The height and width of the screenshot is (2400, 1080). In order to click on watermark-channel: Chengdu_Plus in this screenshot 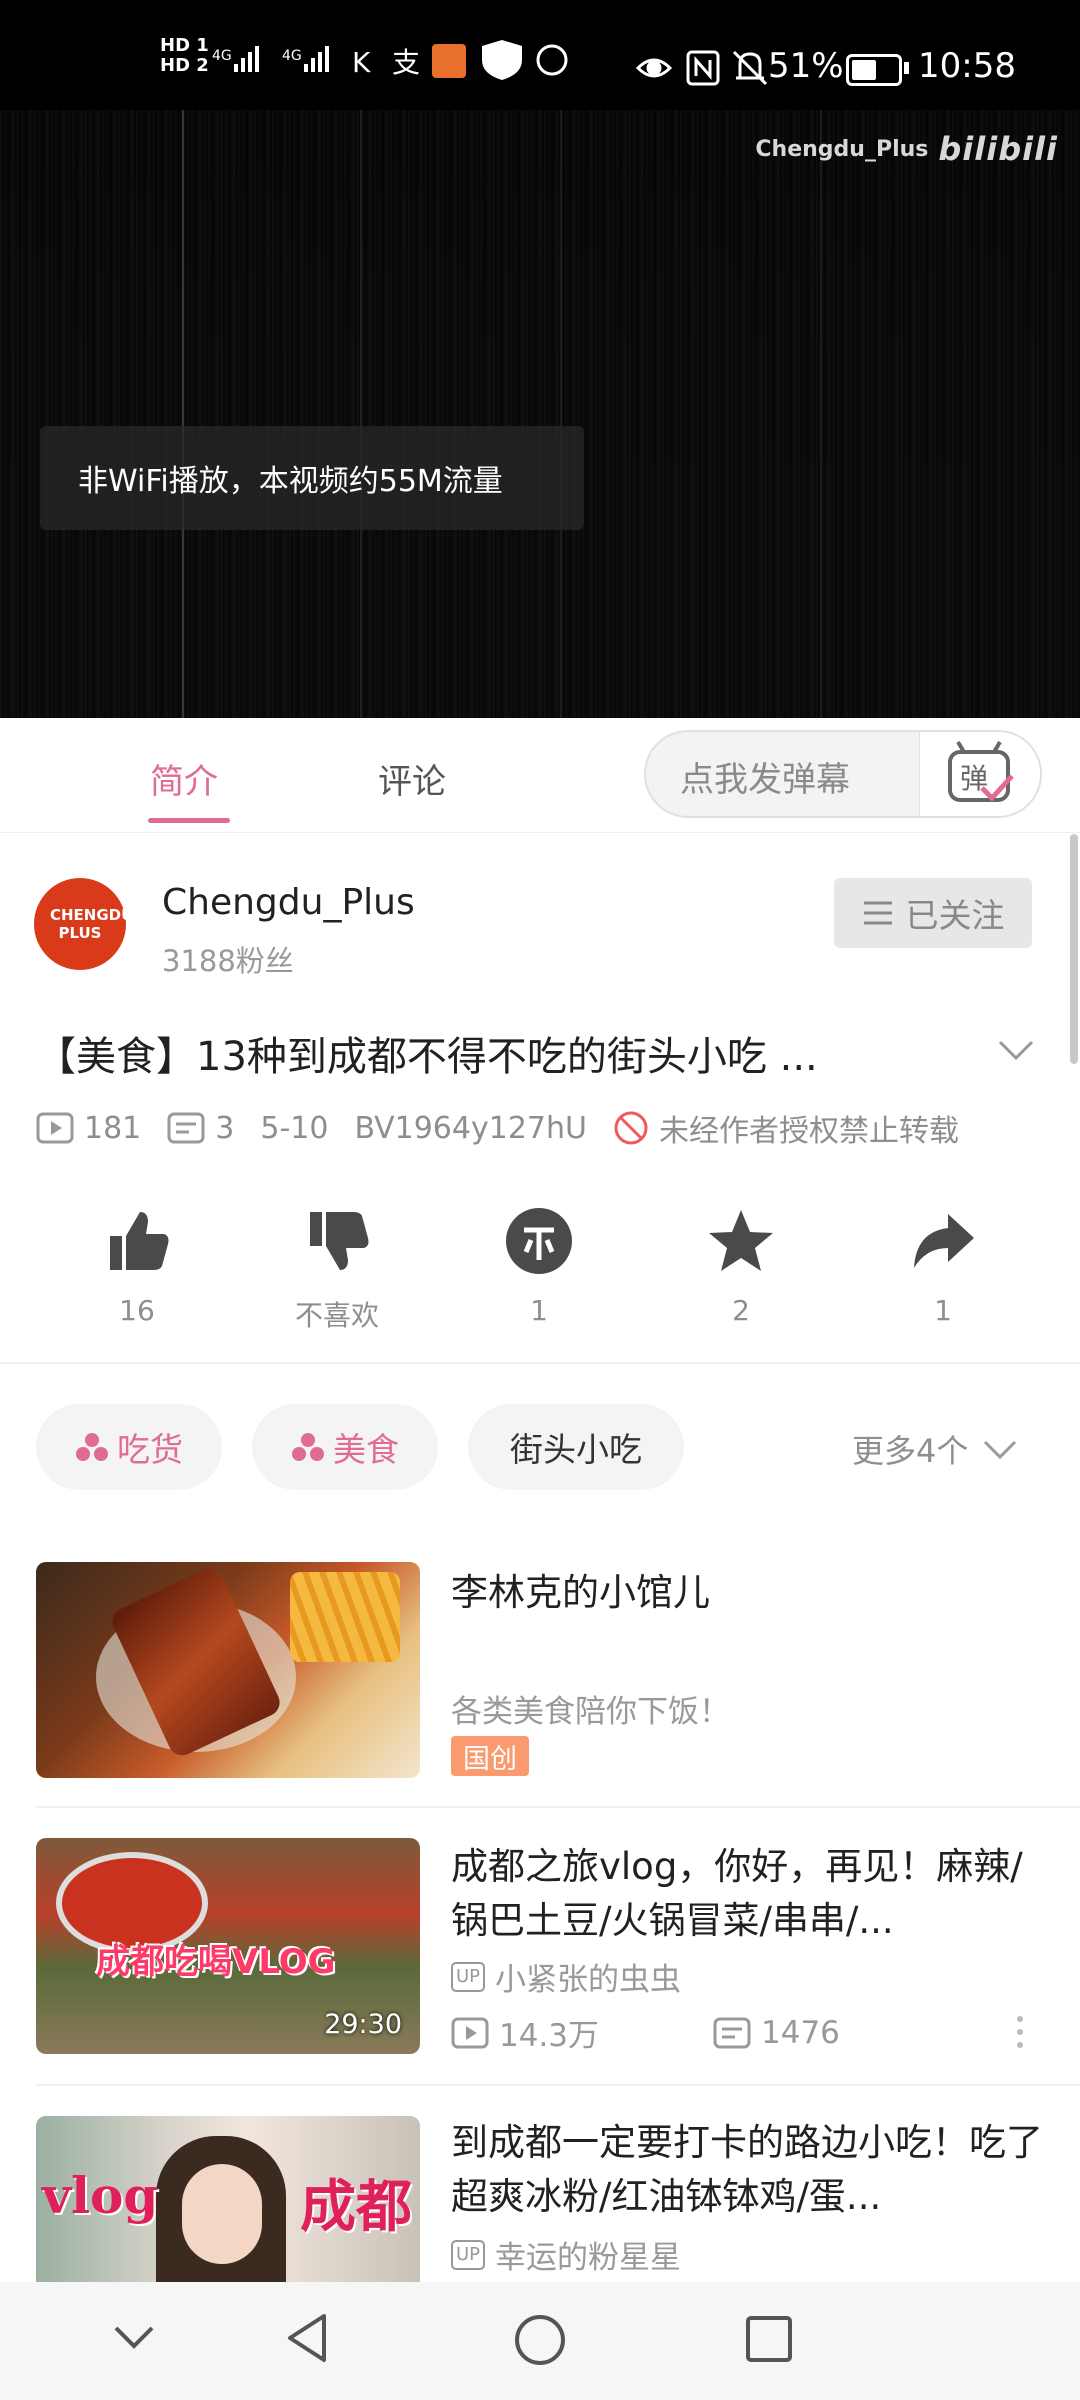, I will do `click(842, 149)`.